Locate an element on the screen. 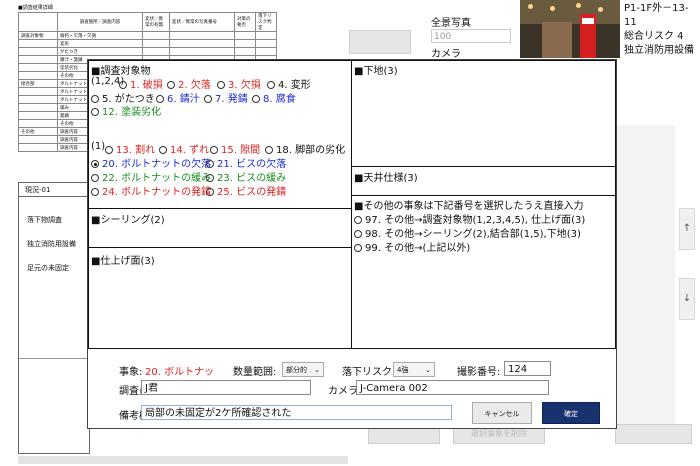 This screenshot has height=466, width=700. section-empty-area is located at coordinates (483, 334).